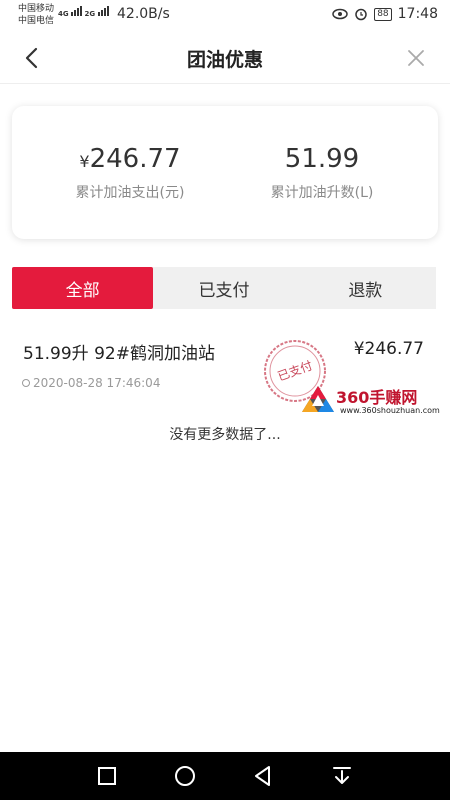 This screenshot has height=800, width=450. What do you see at coordinates (340, 14) in the screenshot?
I see `eye-icon` at bounding box center [340, 14].